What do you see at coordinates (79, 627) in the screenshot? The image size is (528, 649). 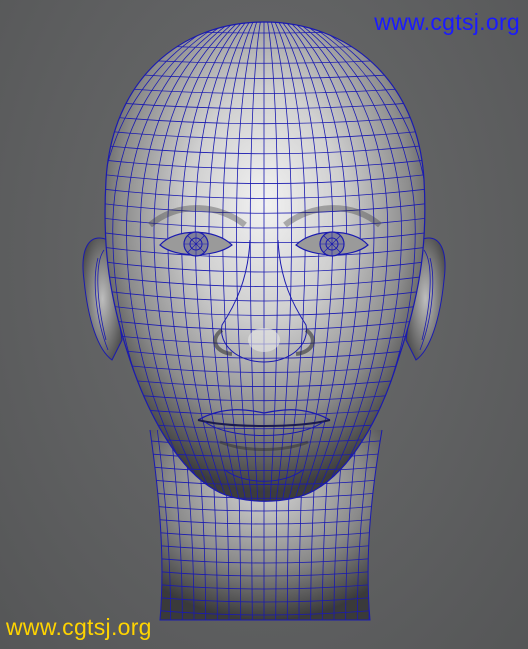 I see `watermark-bottom: www.cgtsj.org` at bounding box center [79, 627].